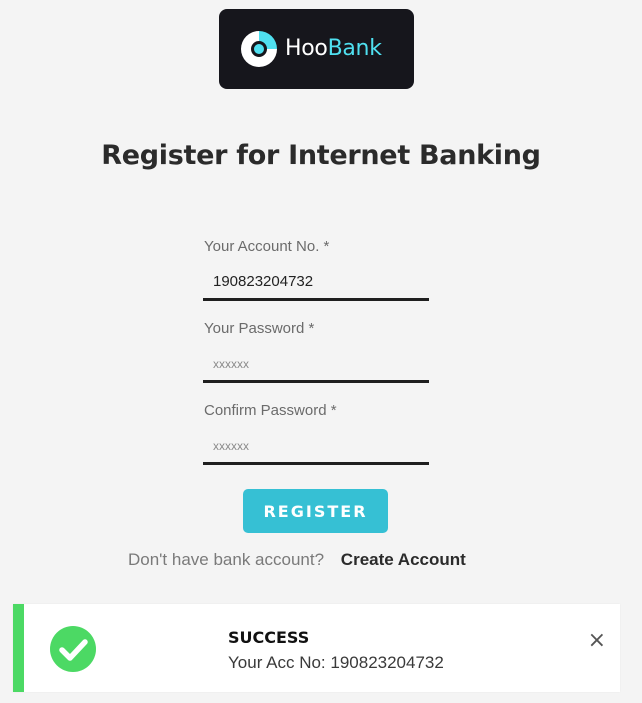  What do you see at coordinates (259, 328) in the screenshot?
I see `password-label: Your Password *` at bounding box center [259, 328].